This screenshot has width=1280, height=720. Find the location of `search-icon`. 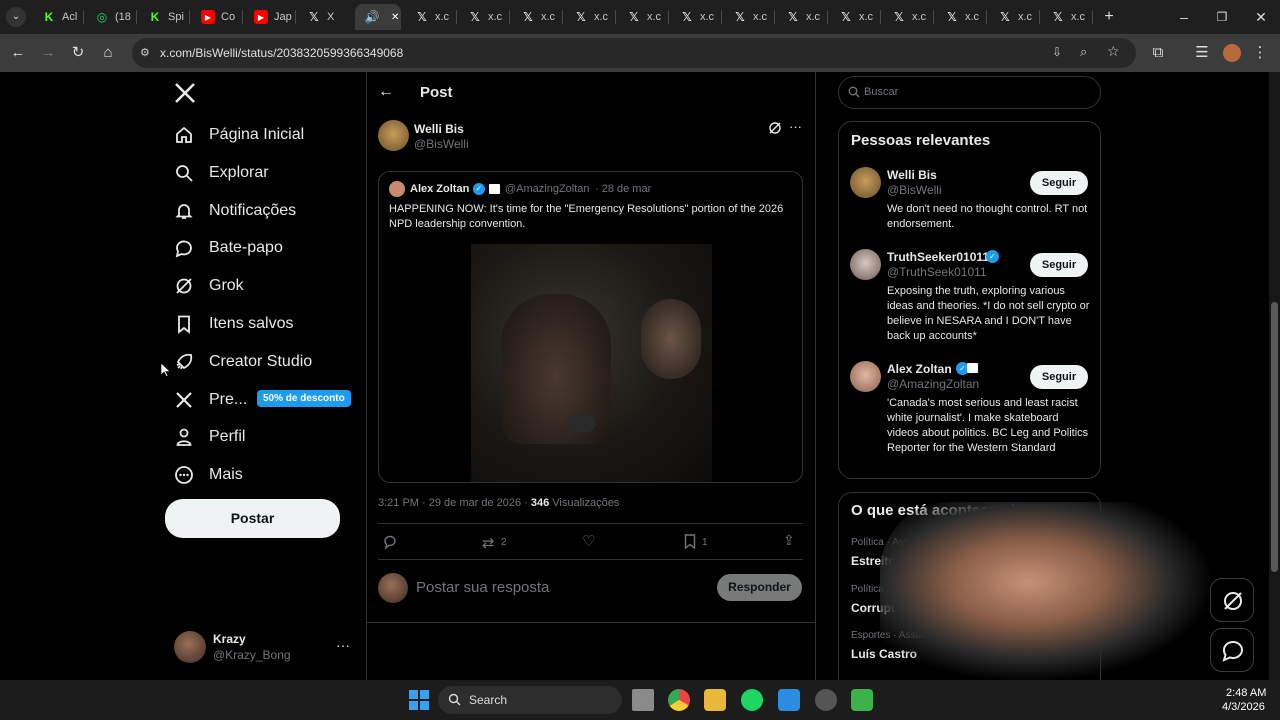

search-icon is located at coordinates (184, 173).